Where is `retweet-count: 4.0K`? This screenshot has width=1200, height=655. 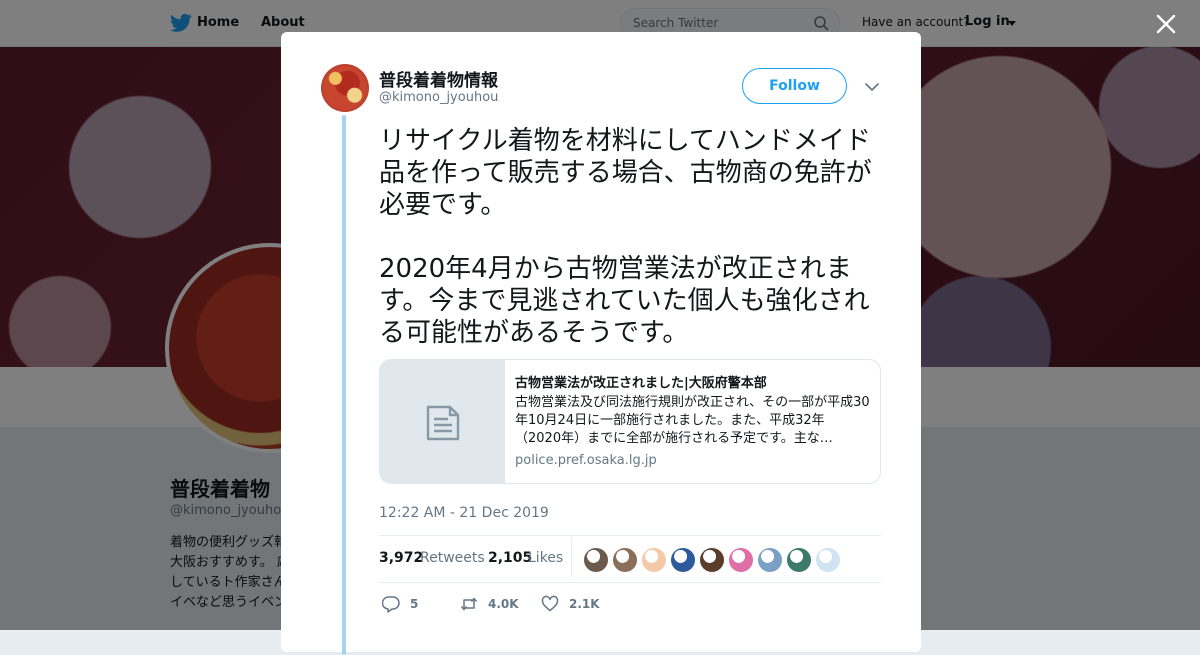 retweet-count: 4.0K is located at coordinates (503, 604).